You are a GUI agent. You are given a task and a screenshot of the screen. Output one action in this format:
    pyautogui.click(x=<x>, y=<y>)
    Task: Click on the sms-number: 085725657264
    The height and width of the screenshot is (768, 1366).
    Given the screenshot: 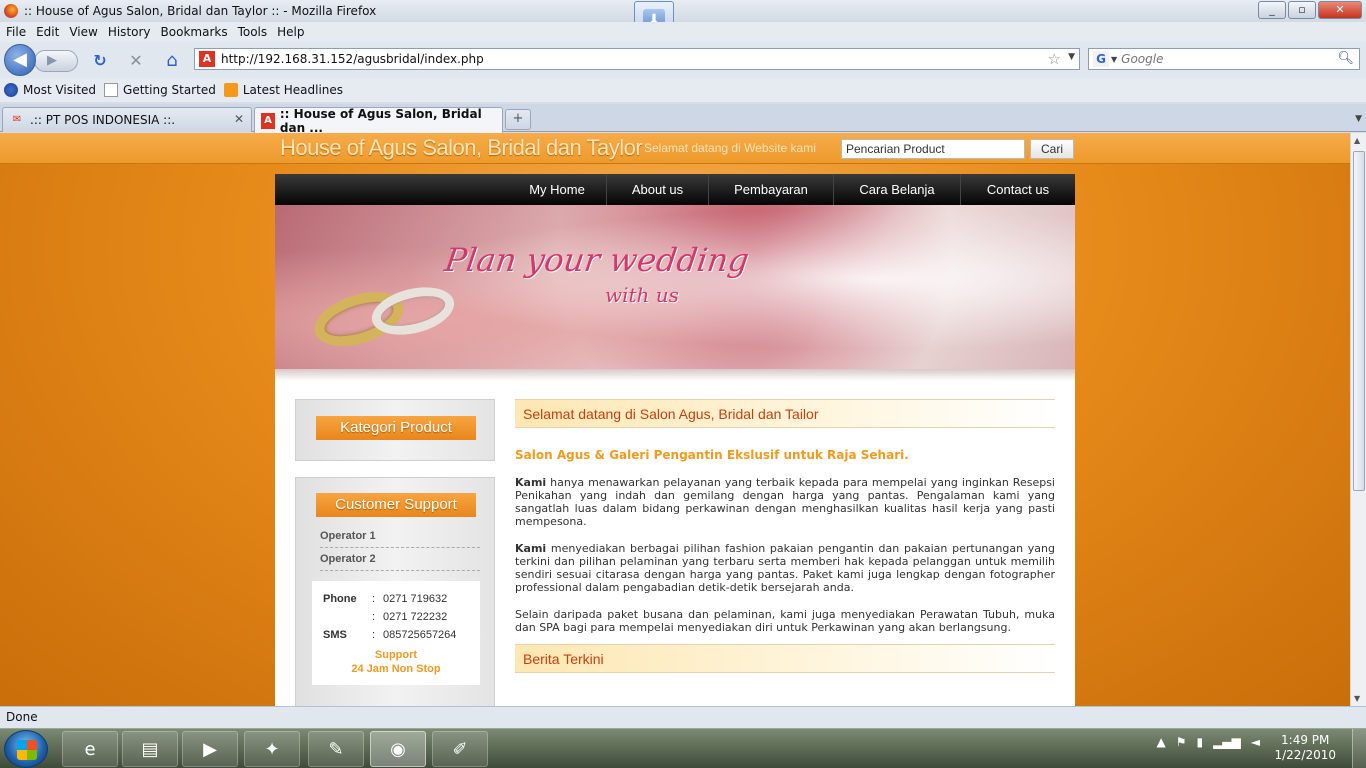 What is the action you would take?
    pyautogui.click(x=420, y=635)
    